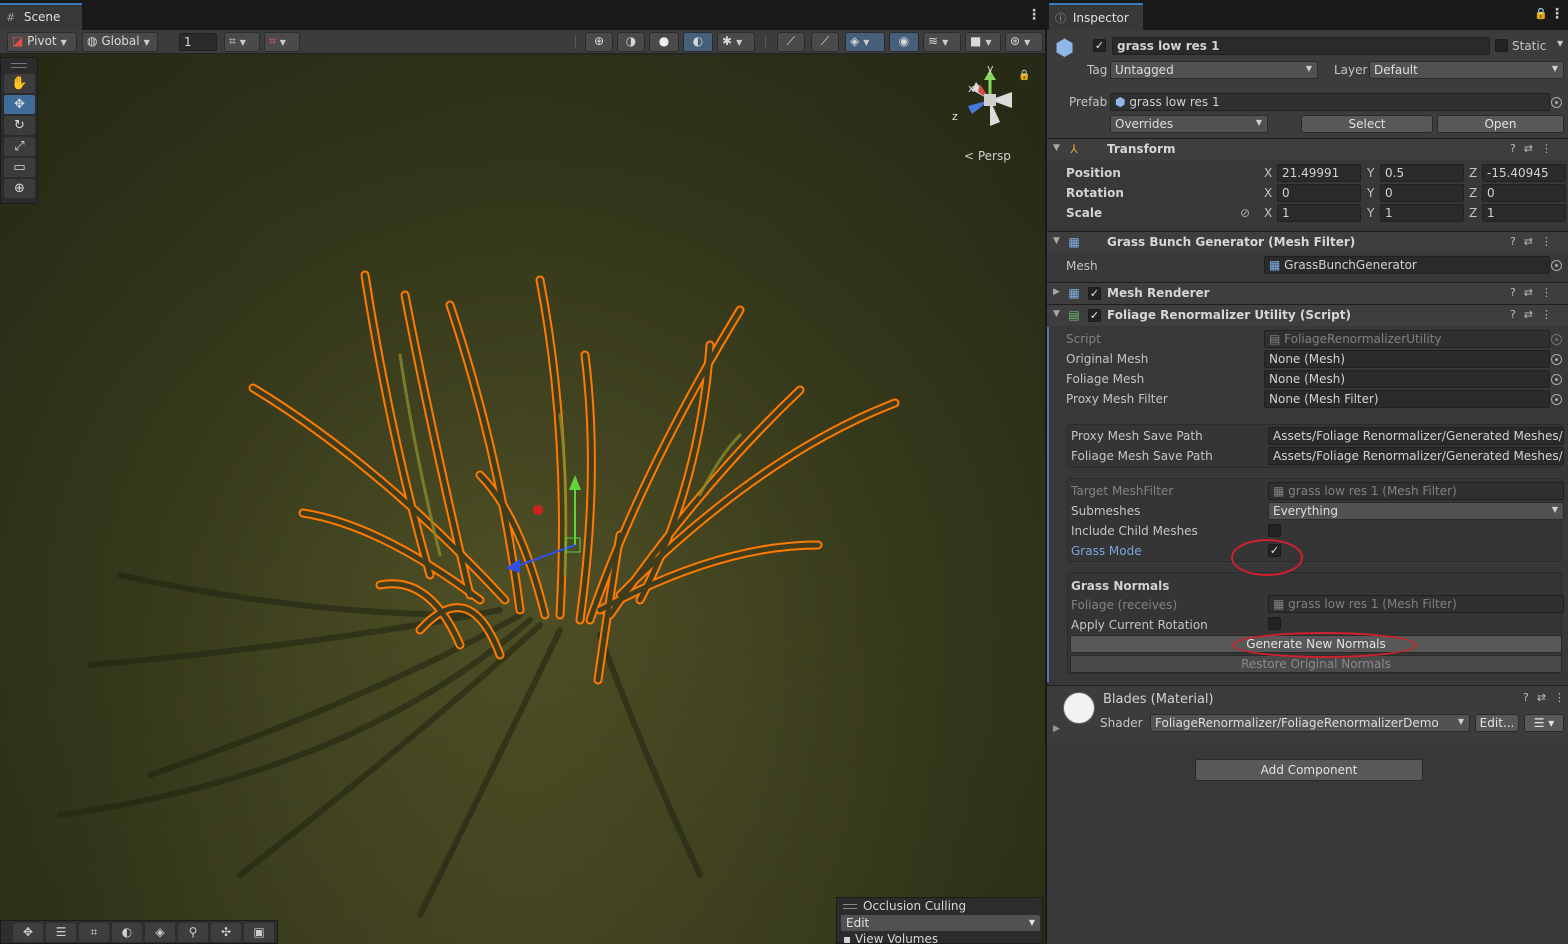 The width and height of the screenshot is (1568, 944). I want to click on prefab-open-button: Open, so click(1500, 124).